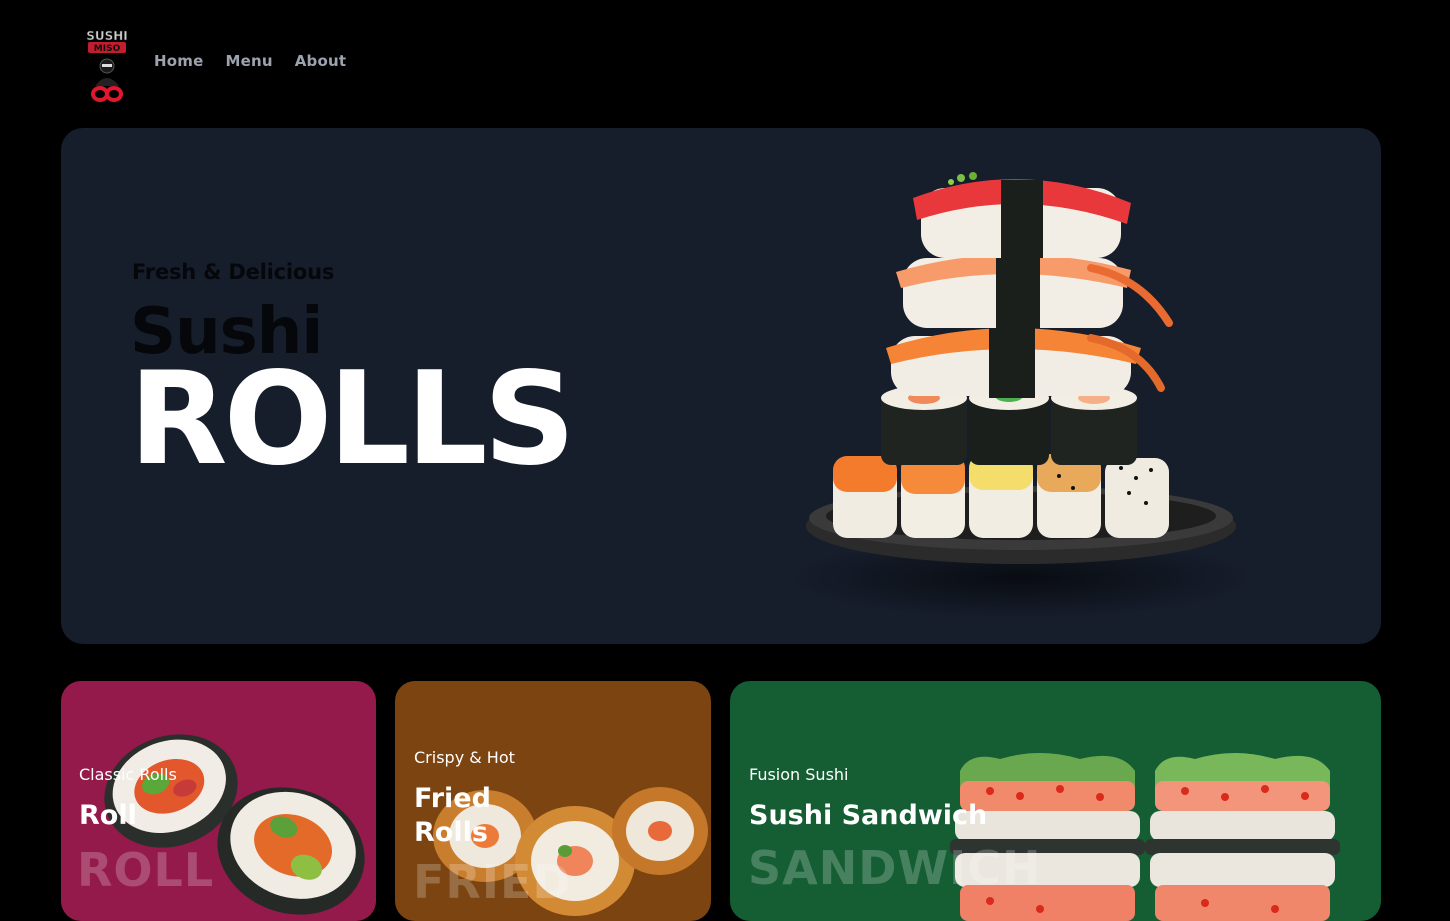  Describe the element at coordinates (233, 272) in the screenshot. I see `hero-tagline: Fresh & Delicious` at that location.